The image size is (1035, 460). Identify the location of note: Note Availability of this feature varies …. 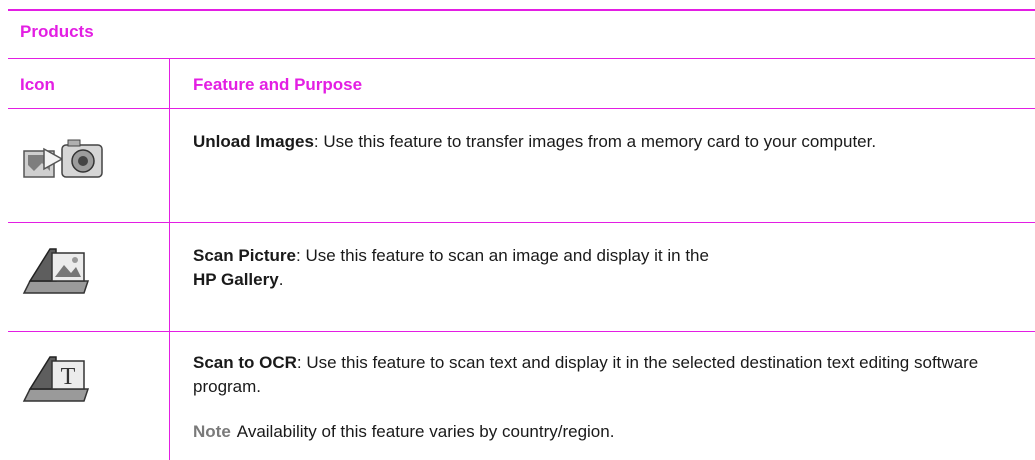
(403, 432).